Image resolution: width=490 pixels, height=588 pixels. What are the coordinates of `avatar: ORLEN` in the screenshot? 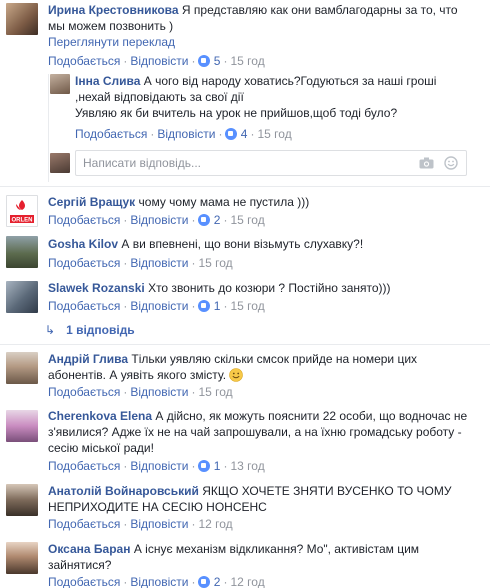 It's located at (22, 211).